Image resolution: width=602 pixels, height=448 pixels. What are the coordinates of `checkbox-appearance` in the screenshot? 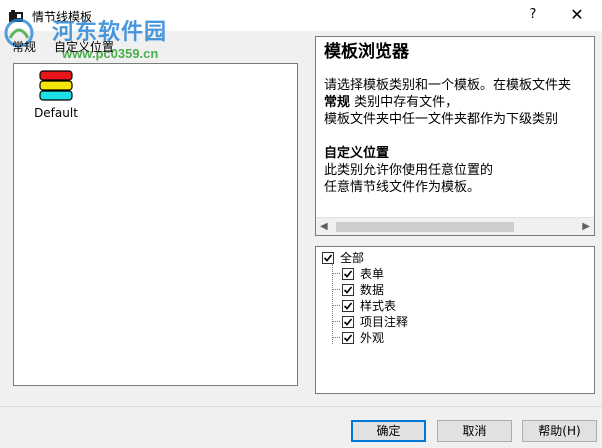 It's located at (348, 338).